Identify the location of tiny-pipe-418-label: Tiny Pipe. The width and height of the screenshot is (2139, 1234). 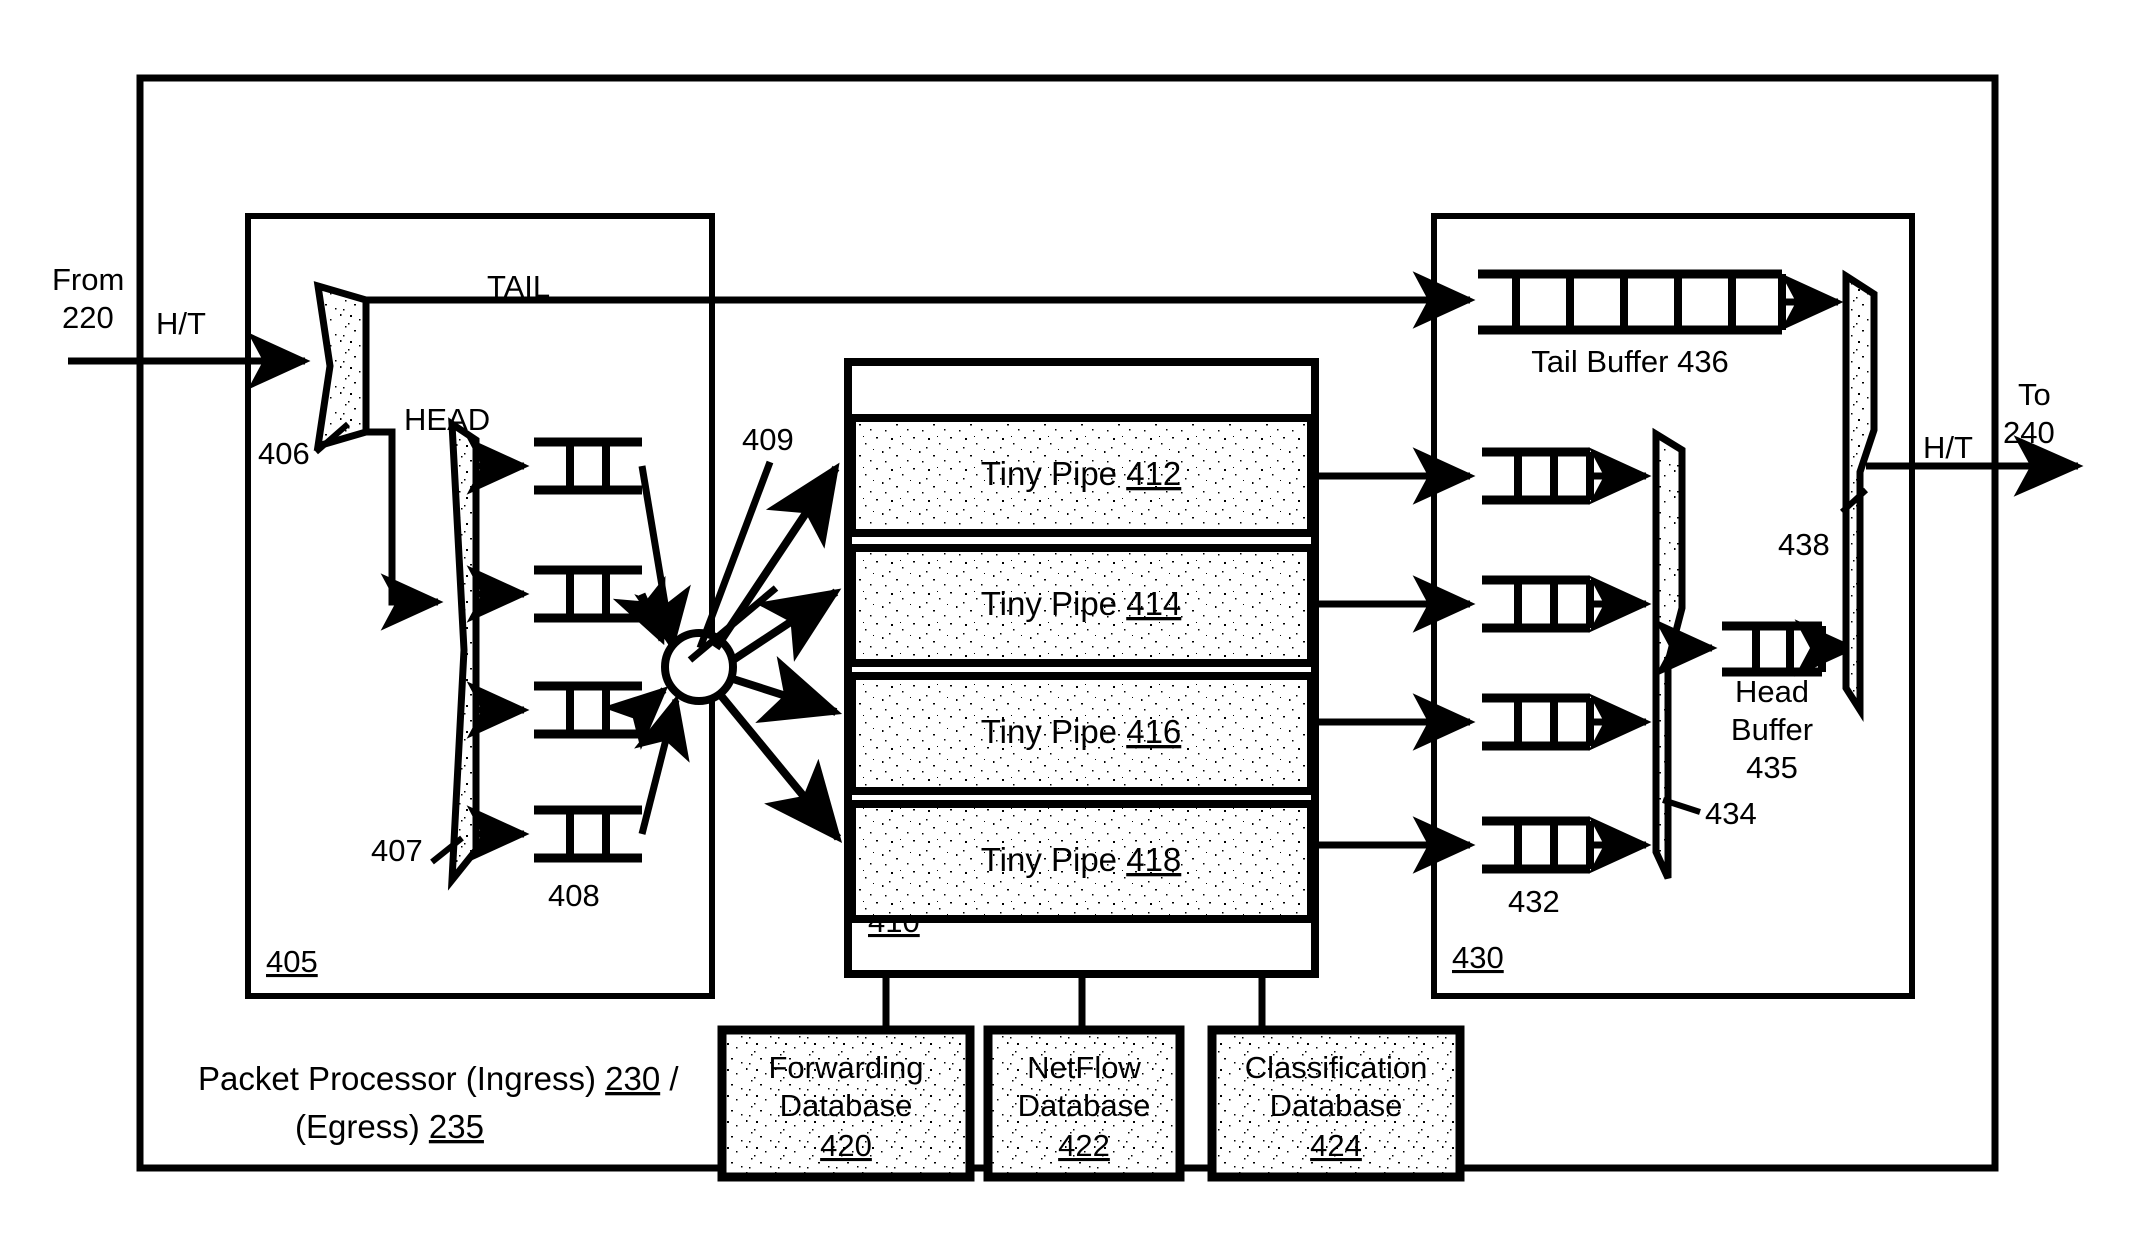
(1054, 859).